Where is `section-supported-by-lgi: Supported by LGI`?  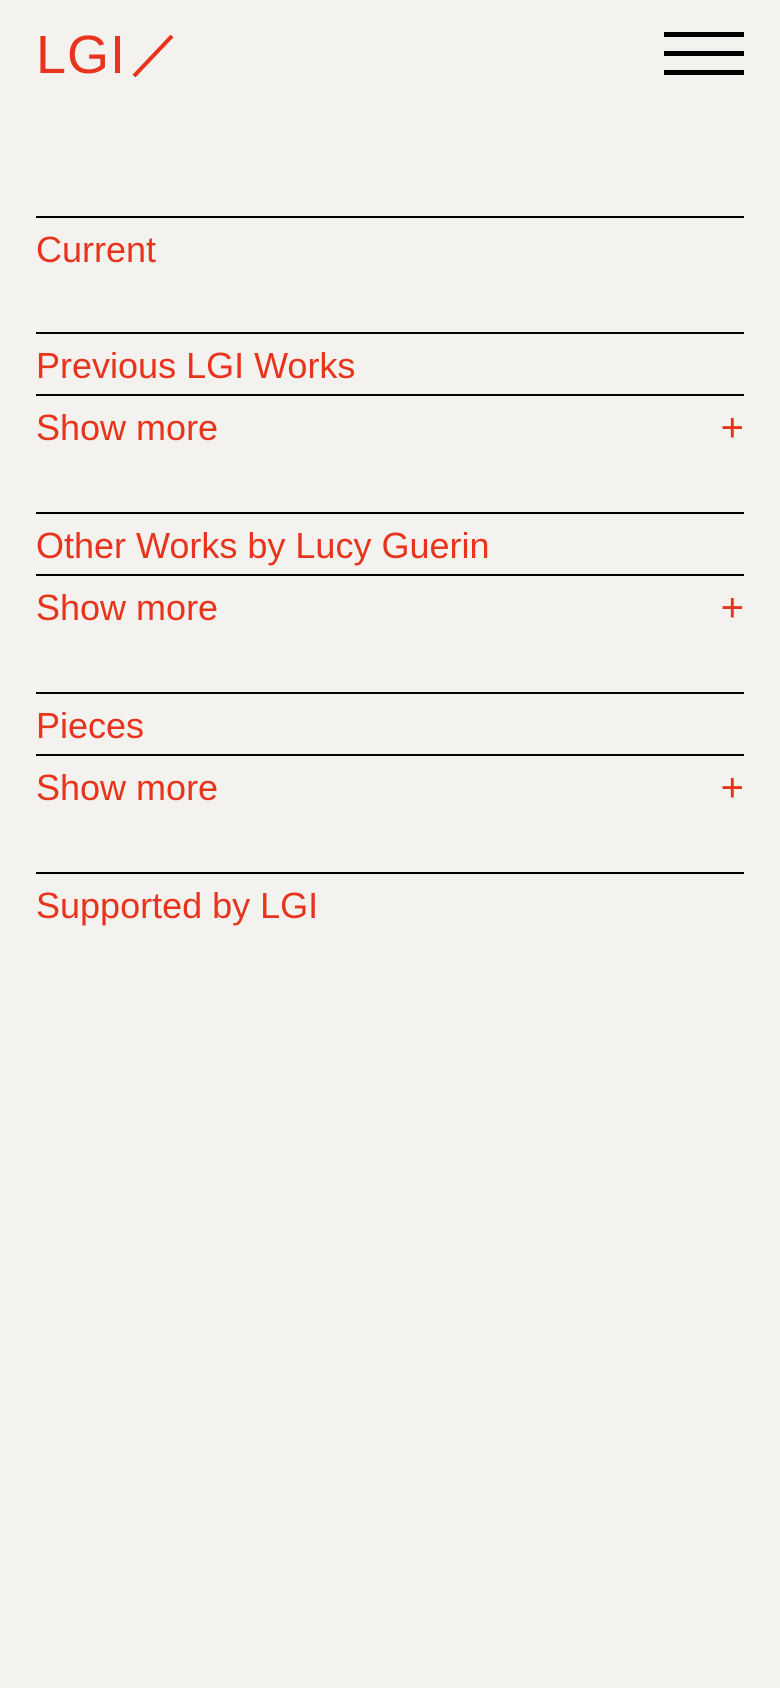 section-supported-by-lgi: Supported by LGI is located at coordinates (390, 930).